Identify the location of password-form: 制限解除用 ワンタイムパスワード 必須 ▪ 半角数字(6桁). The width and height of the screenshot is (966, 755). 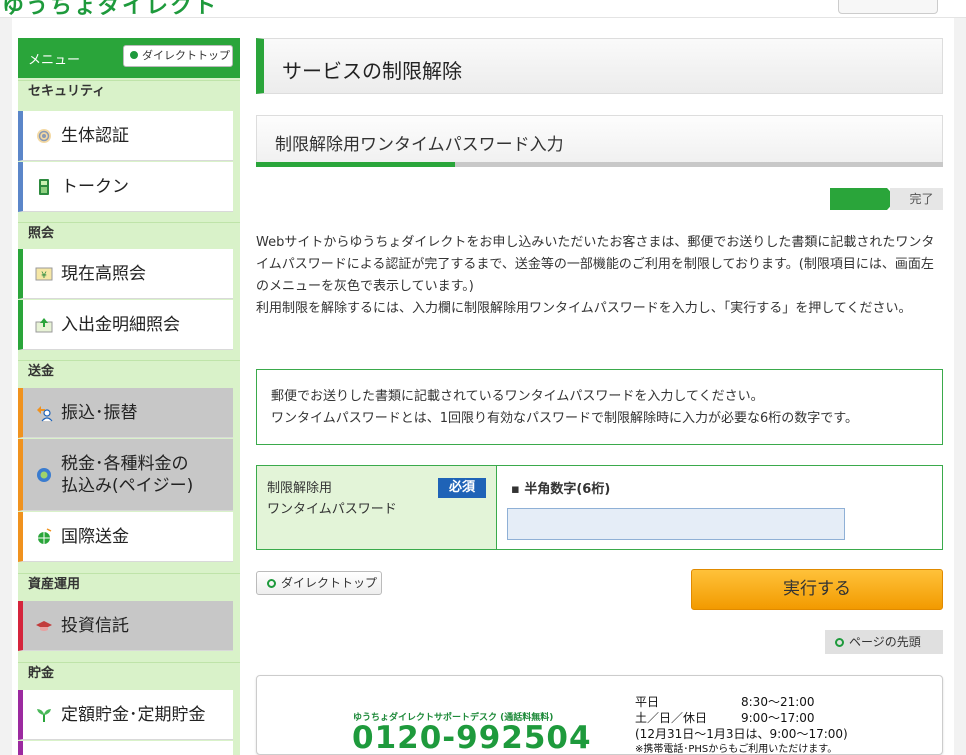
(599, 507).